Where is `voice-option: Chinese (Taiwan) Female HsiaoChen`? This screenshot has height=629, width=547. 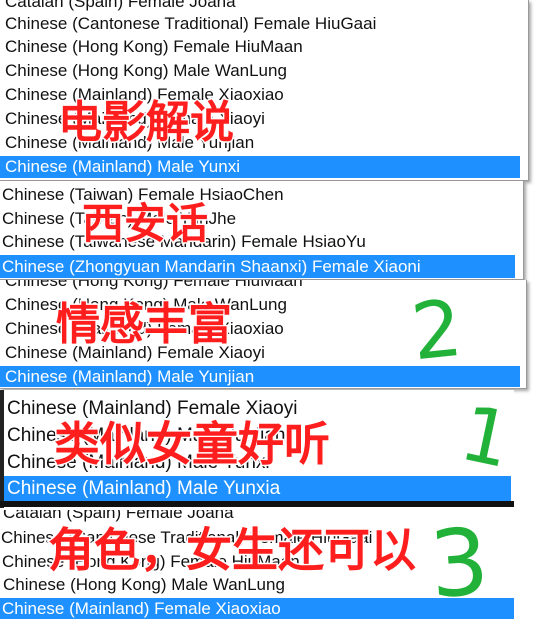
voice-option: Chinese (Taiwan) Female HsiaoChen is located at coordinates (261, 194).